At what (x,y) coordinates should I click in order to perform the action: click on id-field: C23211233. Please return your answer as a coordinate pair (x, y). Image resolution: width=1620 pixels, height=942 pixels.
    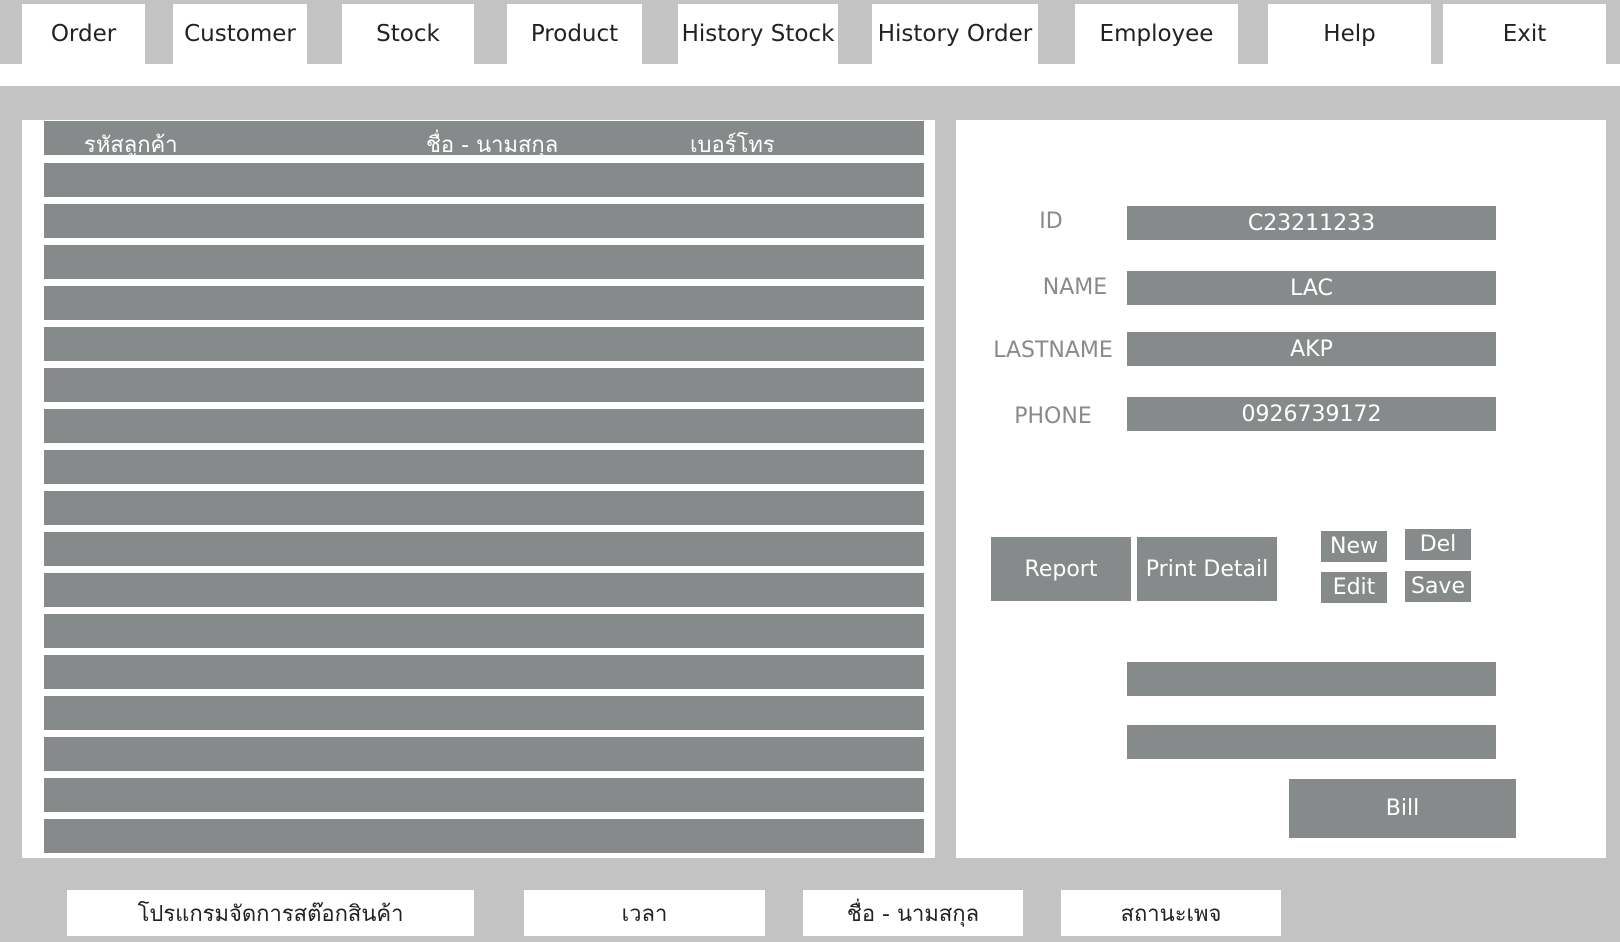
    Looking at the image, I should click on (1311, 223).